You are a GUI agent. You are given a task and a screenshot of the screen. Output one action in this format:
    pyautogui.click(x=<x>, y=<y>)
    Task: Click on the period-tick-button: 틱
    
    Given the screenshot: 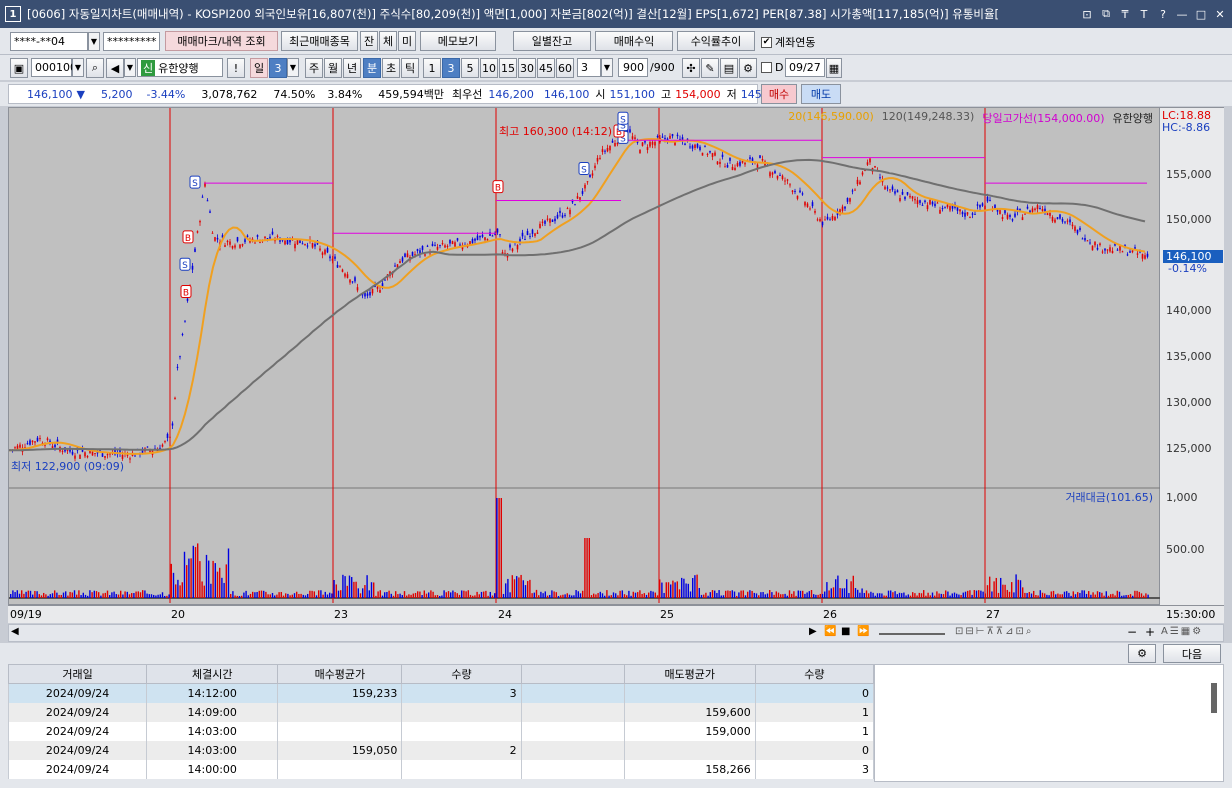 What is the action you would take?
    pyautogui.click(x=410, y=68)
    